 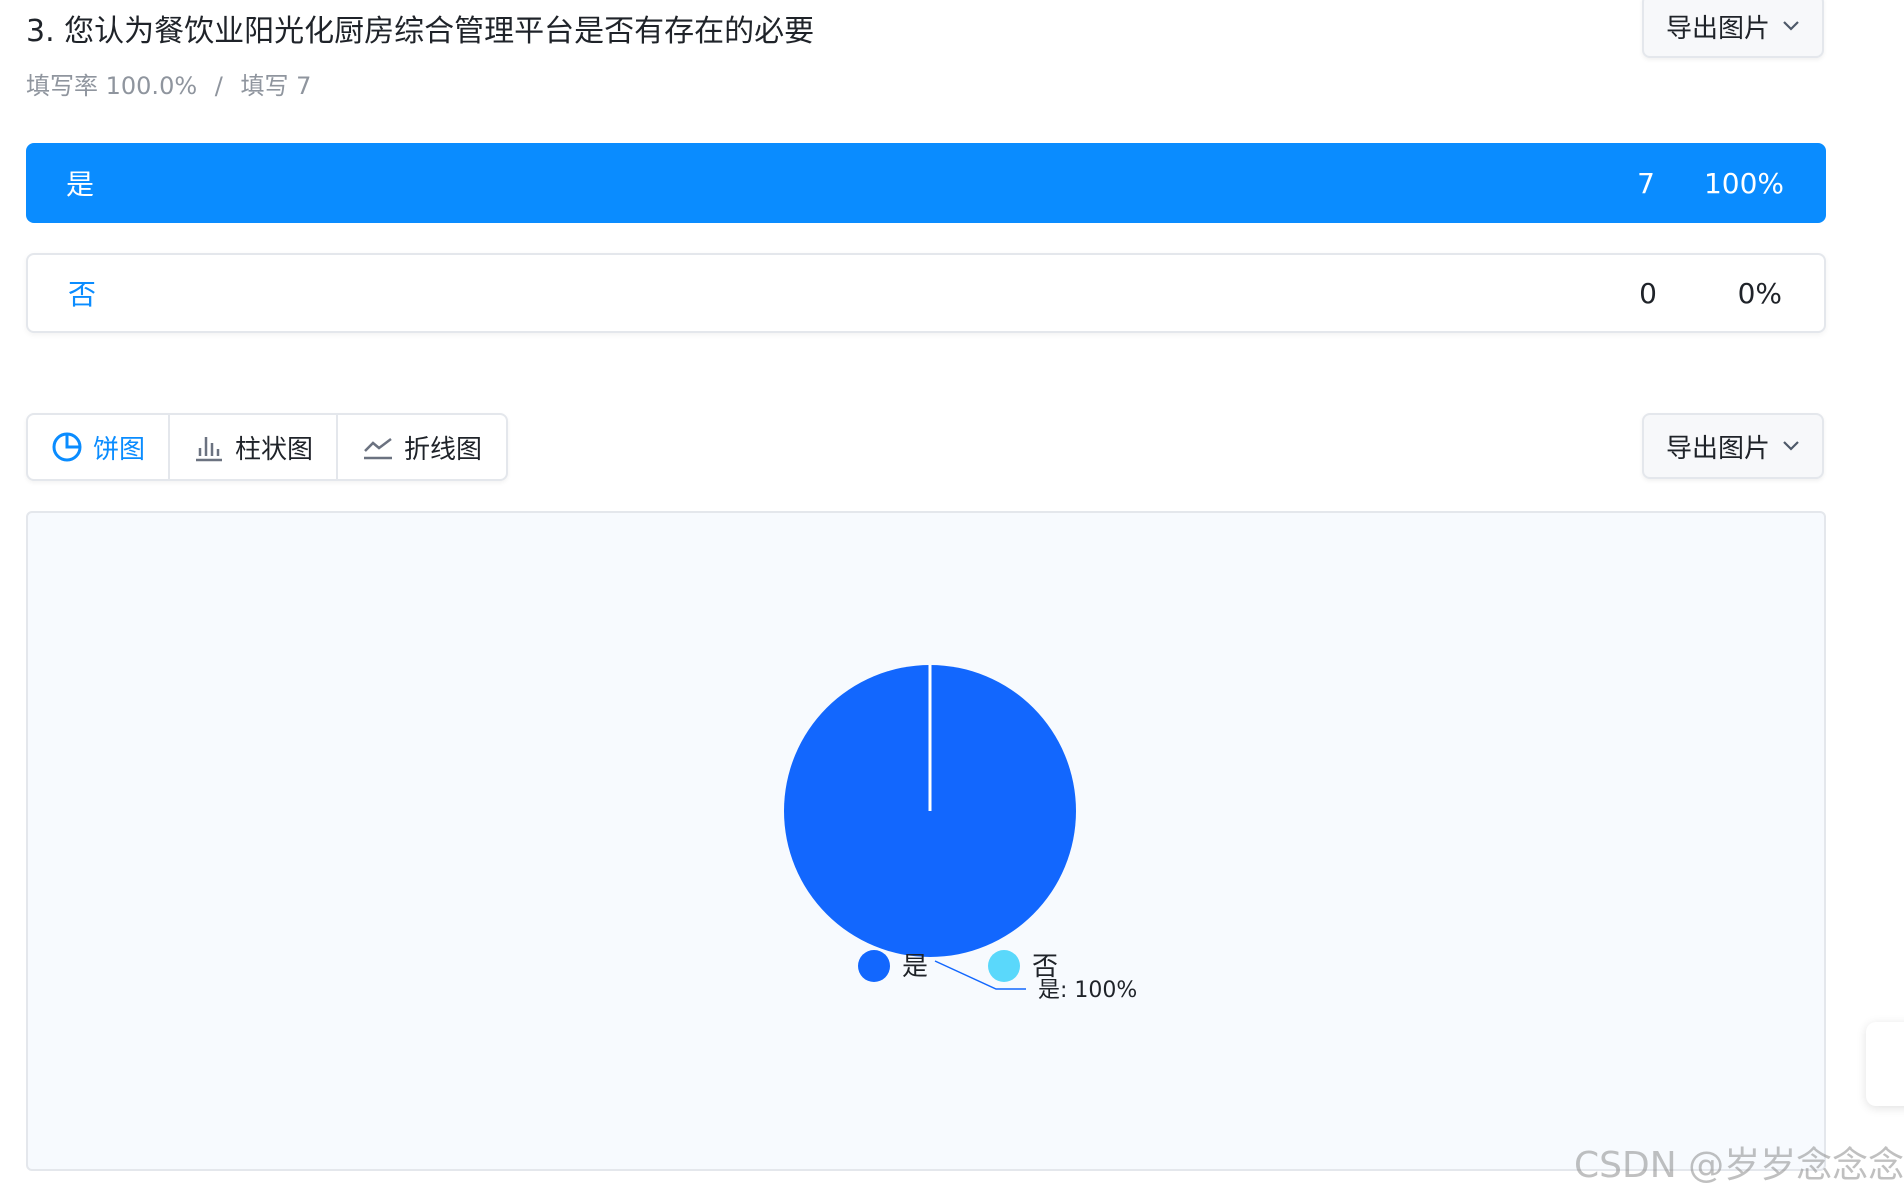 What do you see at coordinates (960, 834) in the screenshot?
I see `pie-chart: 是: 100%是否` at bounding box center [960, 834].